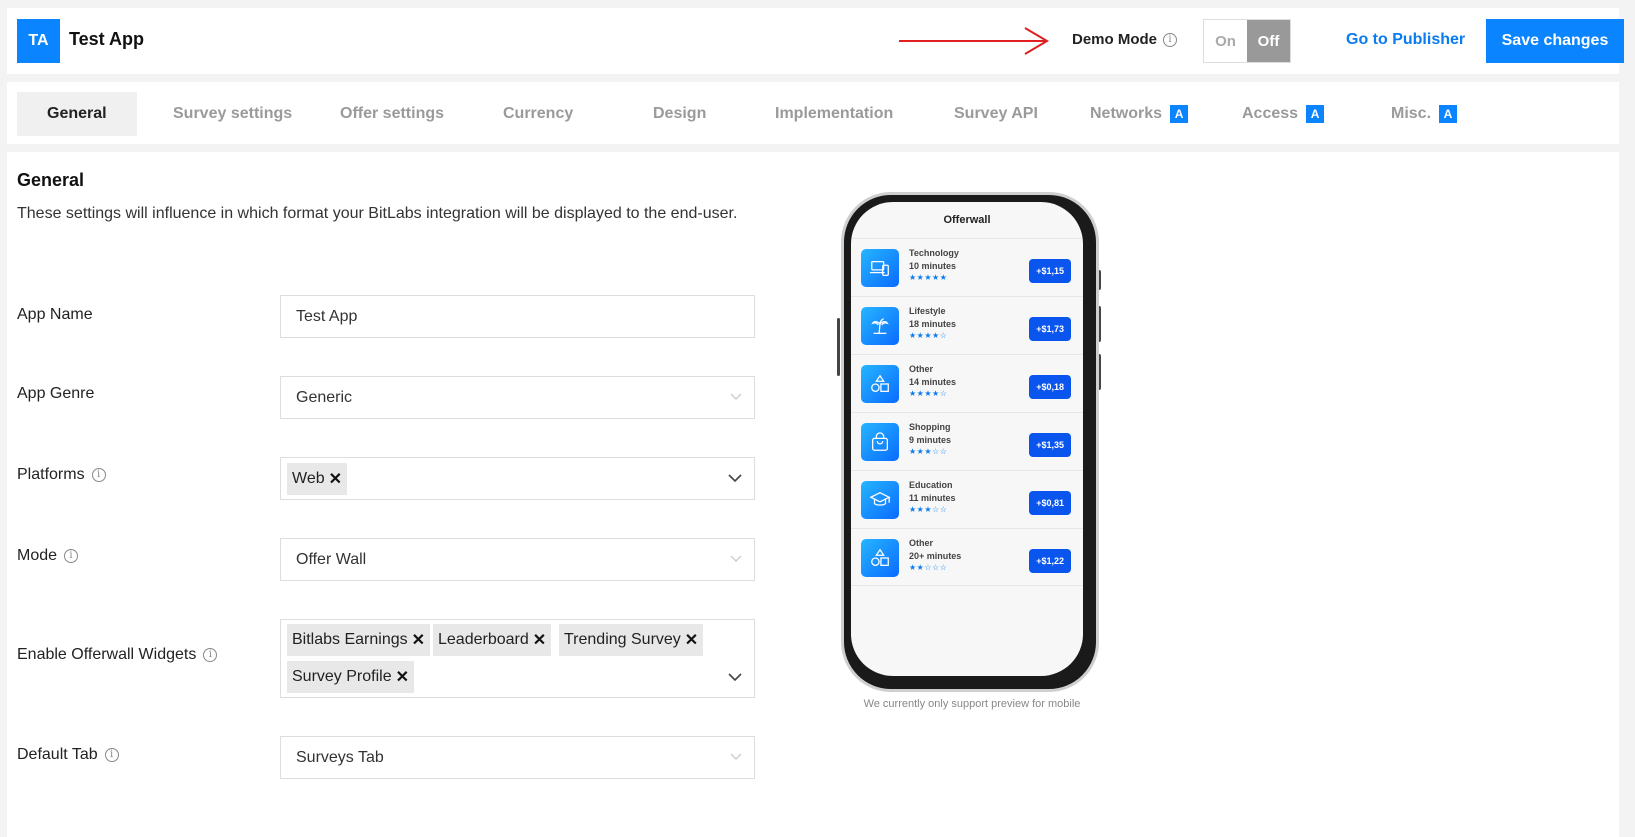 Image resolution: width=1635 pixels, height=837 pixels. What do you see at coordinates (967, 557) in the screenshot?
I see `offer-item: Other 20+ minutes ★★☆☆☆ +$1,22` at bounding box center [967, 557].